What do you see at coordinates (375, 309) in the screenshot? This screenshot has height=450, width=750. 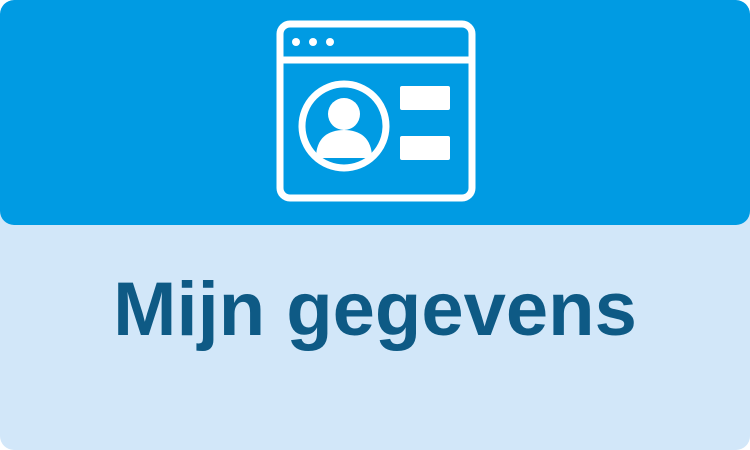 I see `tile-label: Mijn gegevens` at bounding box center [375, 309].